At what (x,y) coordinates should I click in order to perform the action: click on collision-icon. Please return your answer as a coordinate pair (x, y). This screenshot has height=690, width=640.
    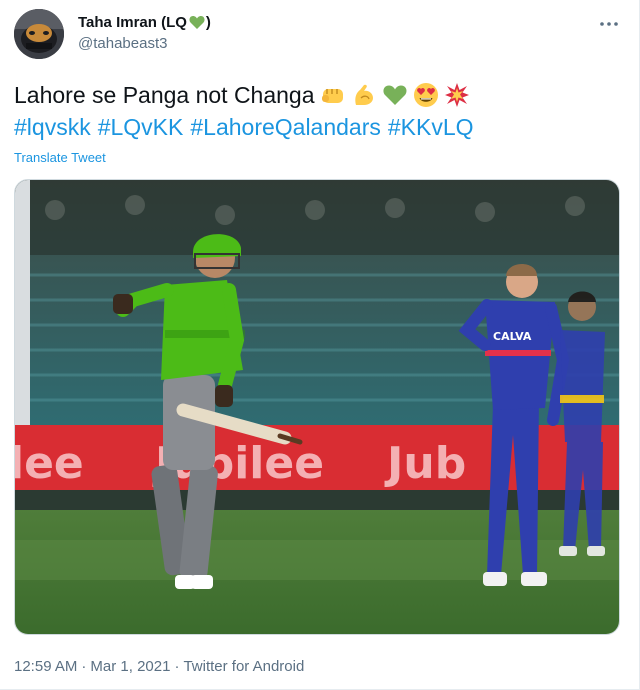
    Looking at the image, I should click on (457, 95).